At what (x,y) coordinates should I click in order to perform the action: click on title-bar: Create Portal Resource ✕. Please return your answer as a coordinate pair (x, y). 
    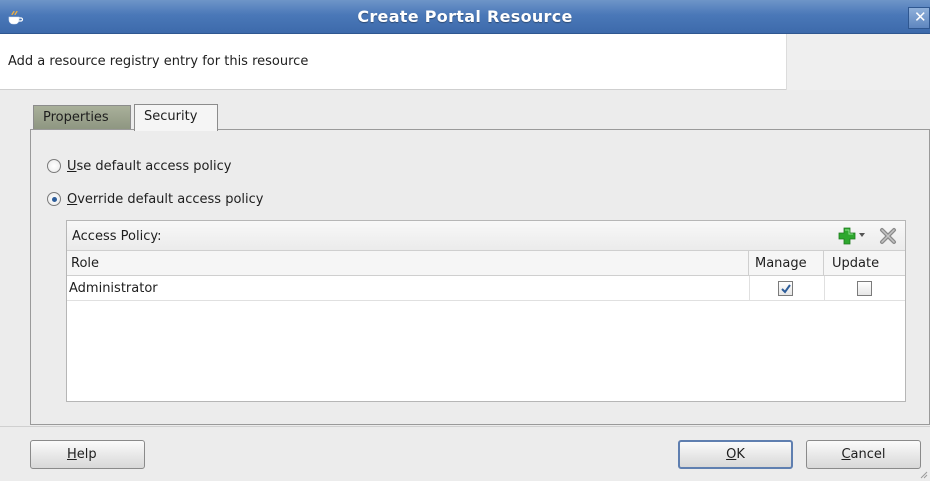
    Looking at the image, I should click on (465, 17).